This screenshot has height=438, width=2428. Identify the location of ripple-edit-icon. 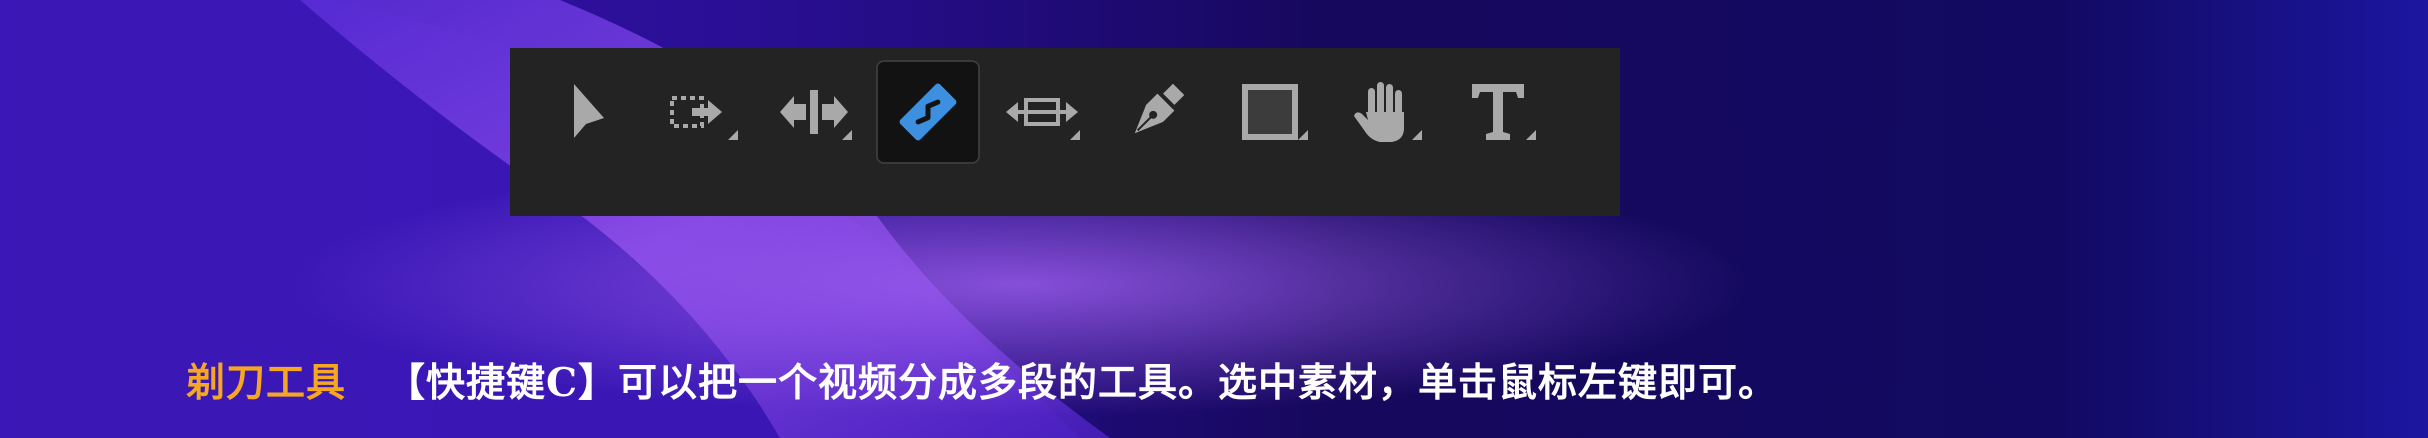
(816, 115).